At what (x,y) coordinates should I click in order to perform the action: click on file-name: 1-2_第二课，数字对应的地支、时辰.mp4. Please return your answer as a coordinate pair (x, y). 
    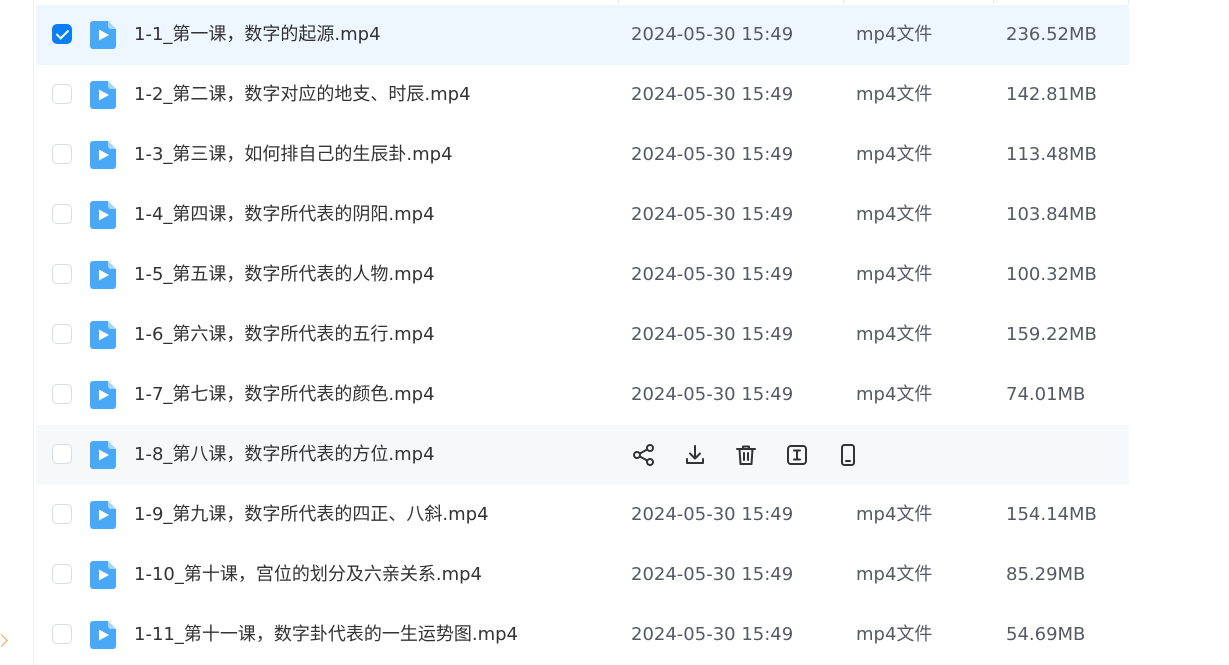
    Looking at the image, I should click on (302, 95).